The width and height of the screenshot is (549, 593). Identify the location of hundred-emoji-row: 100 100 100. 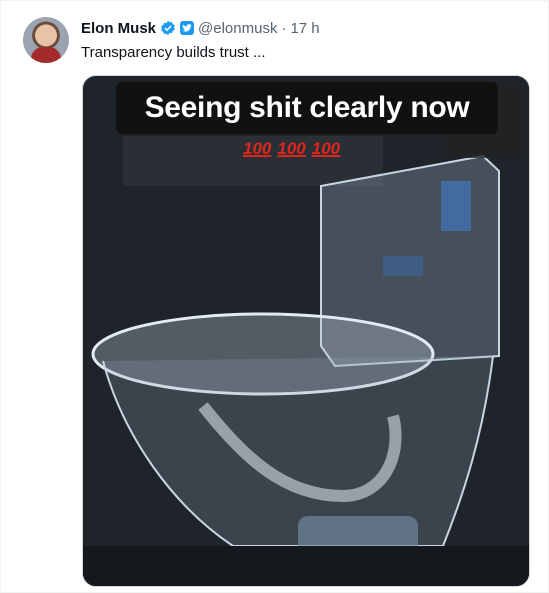
(291, 149).